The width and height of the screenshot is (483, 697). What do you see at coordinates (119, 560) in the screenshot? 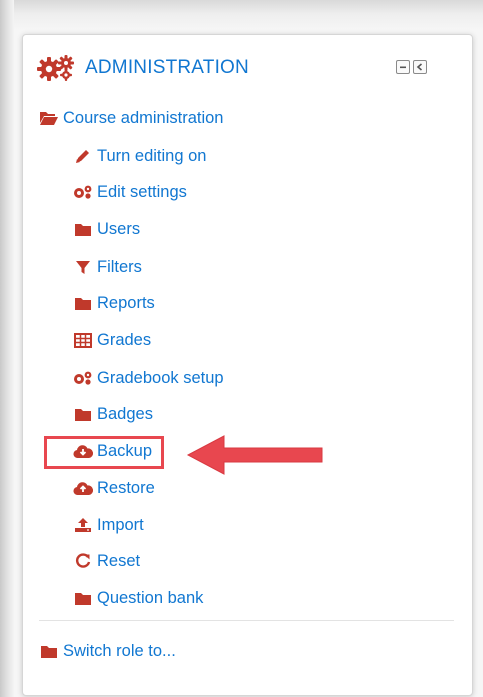
I see `menu-item-label: Reset` at bounding box center [119, 560].